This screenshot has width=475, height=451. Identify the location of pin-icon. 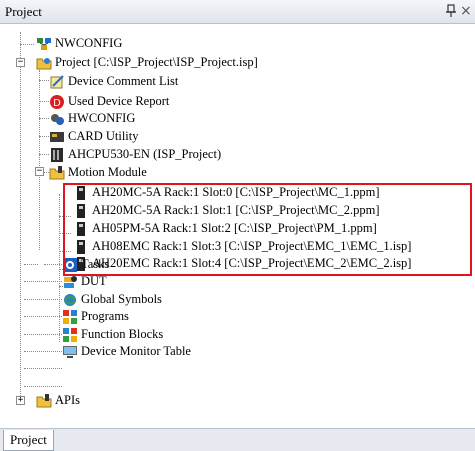
(452, 12).